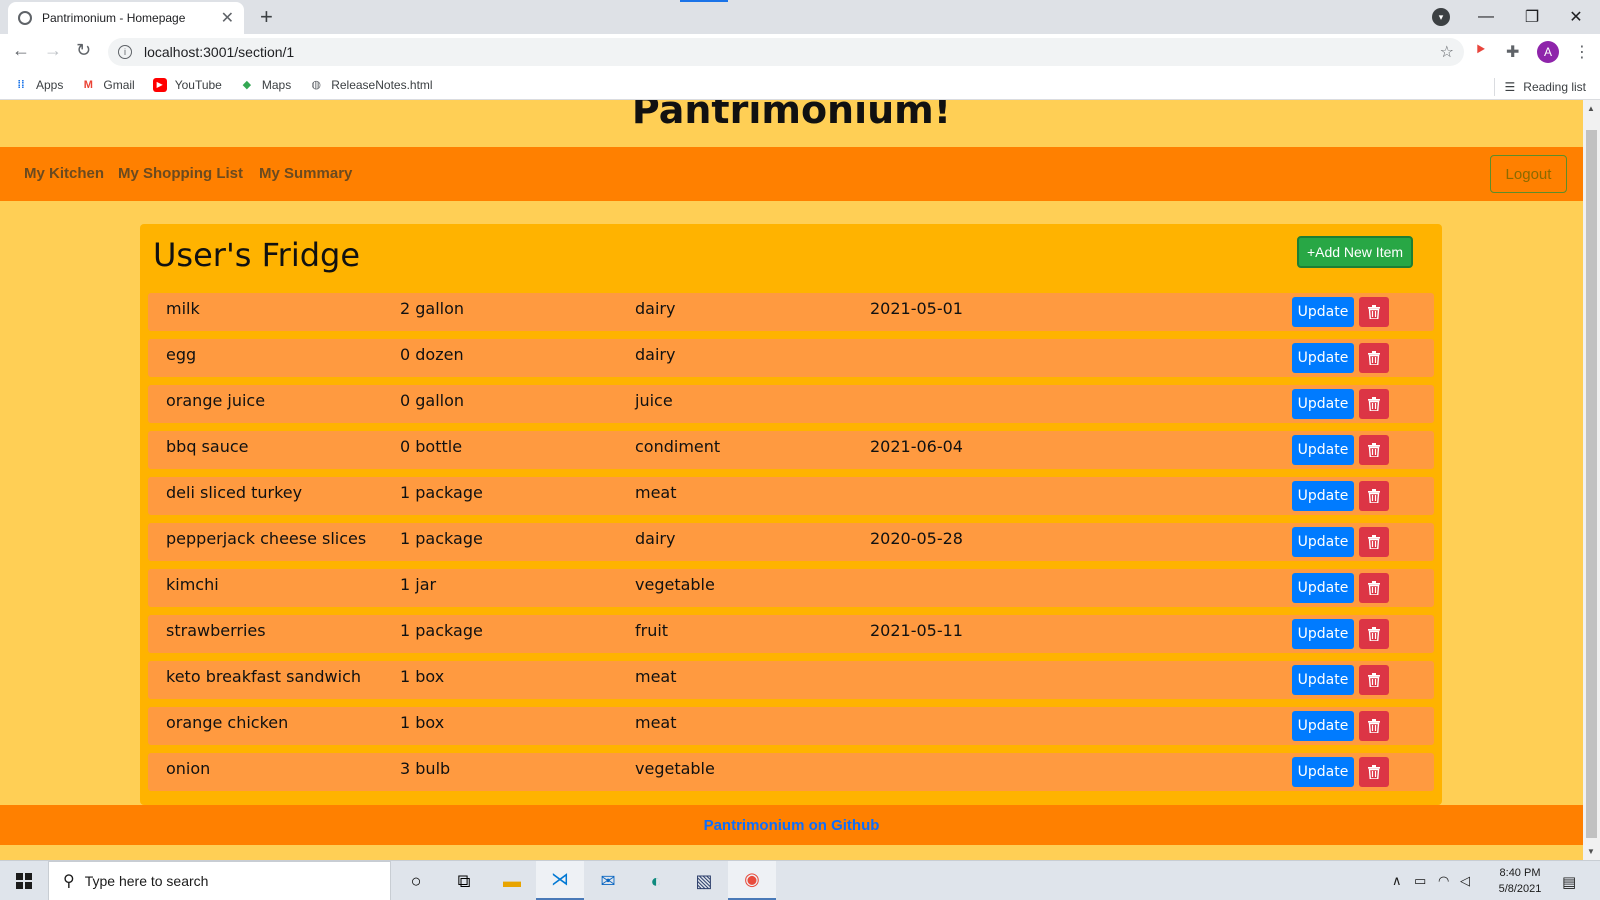 Image resolution: width=1600 pixels, height=900 pixels. What do you see at coordinates (1576, 17) in the screenshot?
I see `close-window-icon: ✕` at bounding box center [1576, 17].